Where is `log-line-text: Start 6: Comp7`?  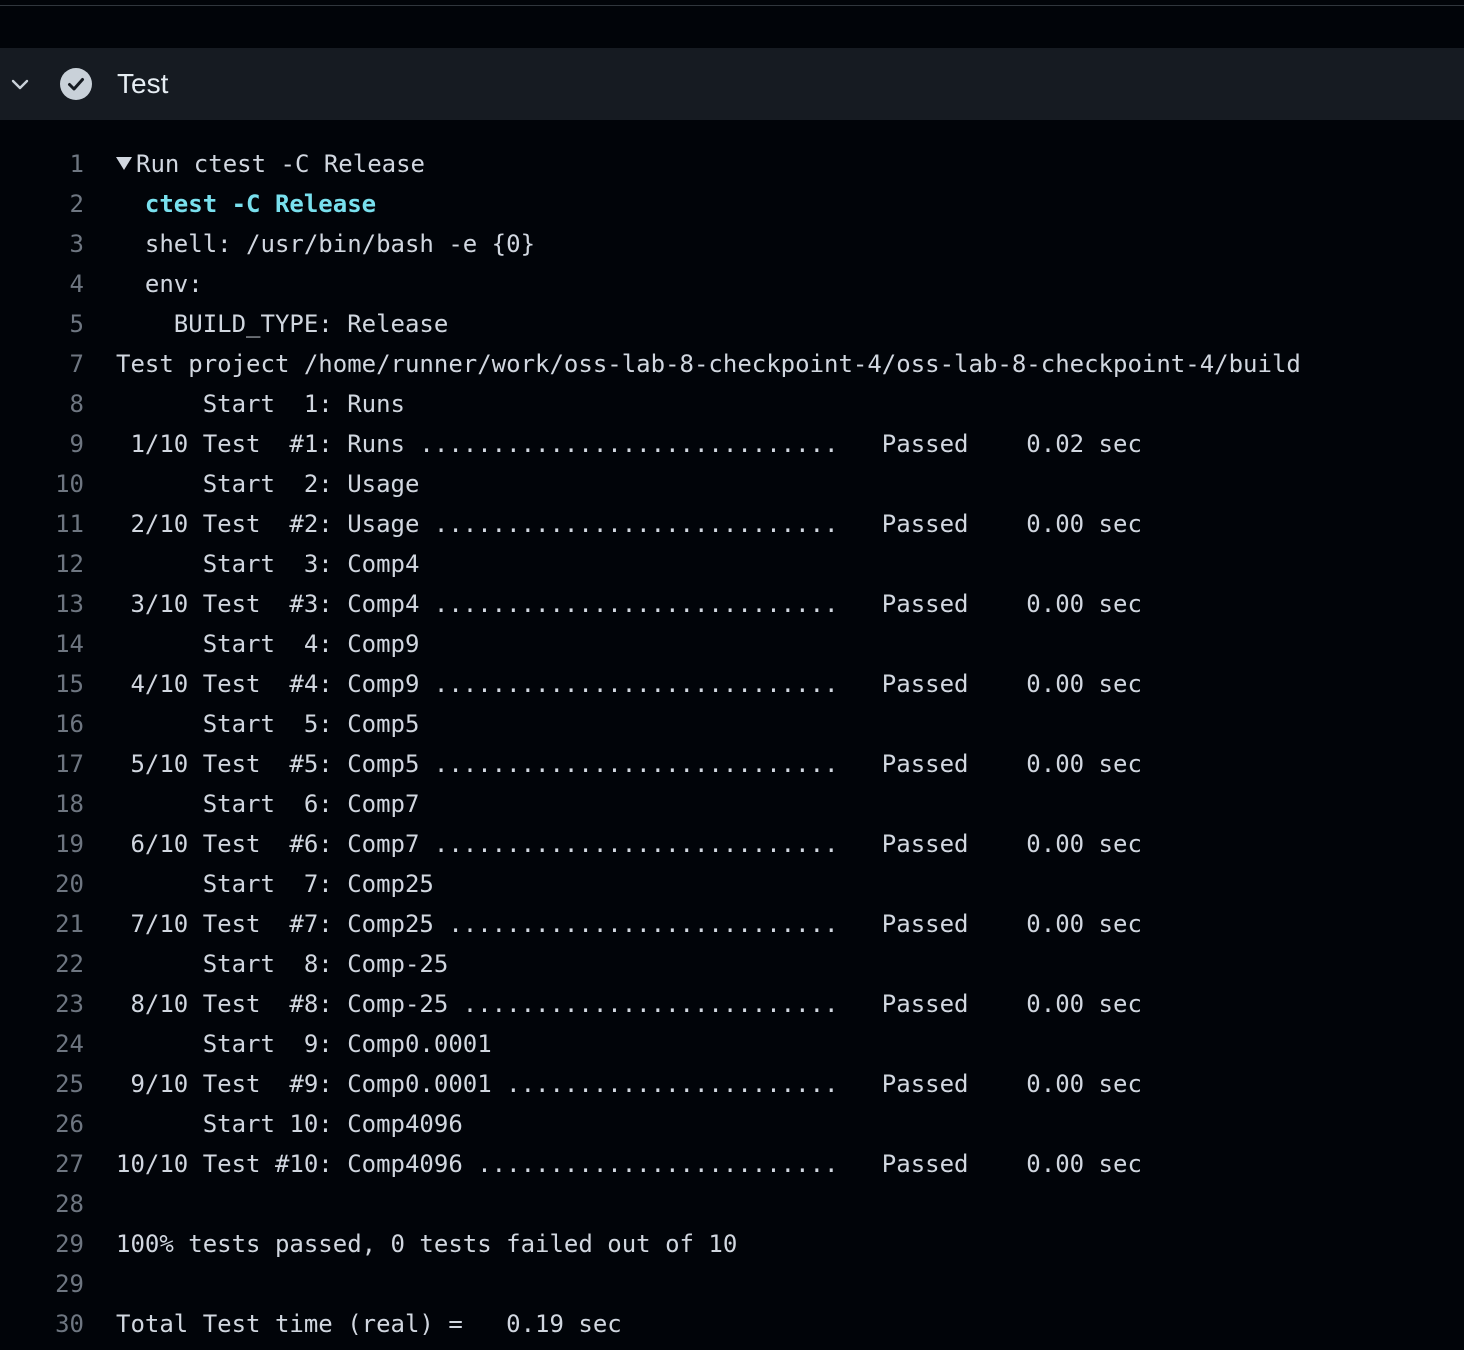
log-line-text: Start 6: Comp7 is located at coordinates (268, 804).